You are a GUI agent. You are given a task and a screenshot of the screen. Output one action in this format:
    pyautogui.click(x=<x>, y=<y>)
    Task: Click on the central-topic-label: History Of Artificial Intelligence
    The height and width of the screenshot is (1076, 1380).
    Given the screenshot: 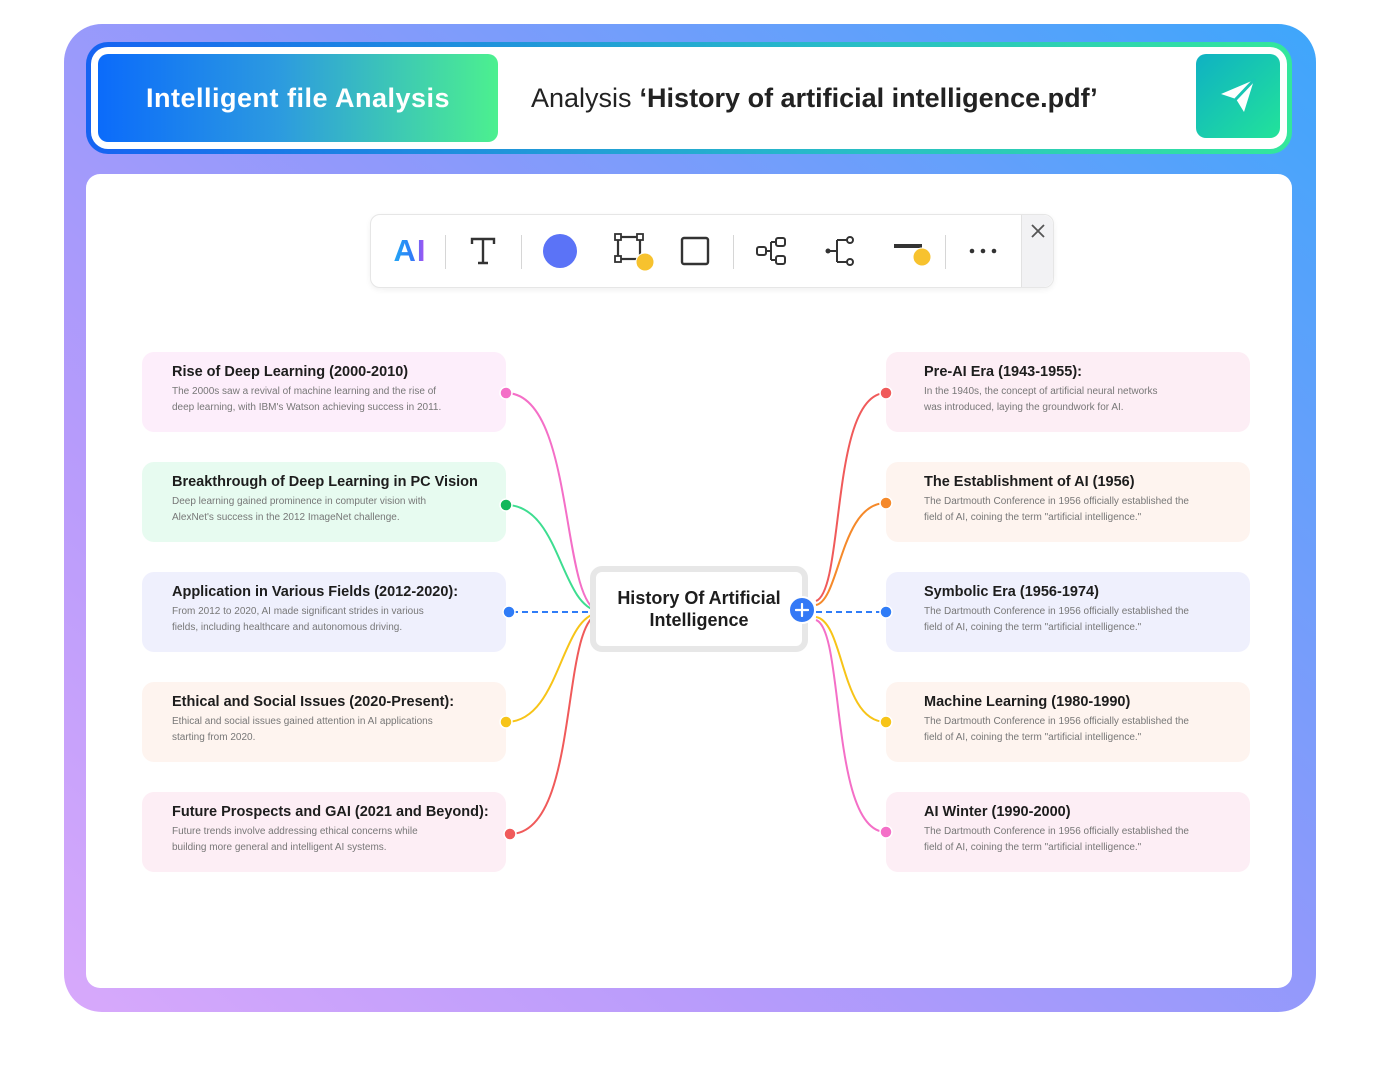 What is the action you would take?
    pyautogui.click(x=699, y=609)
    